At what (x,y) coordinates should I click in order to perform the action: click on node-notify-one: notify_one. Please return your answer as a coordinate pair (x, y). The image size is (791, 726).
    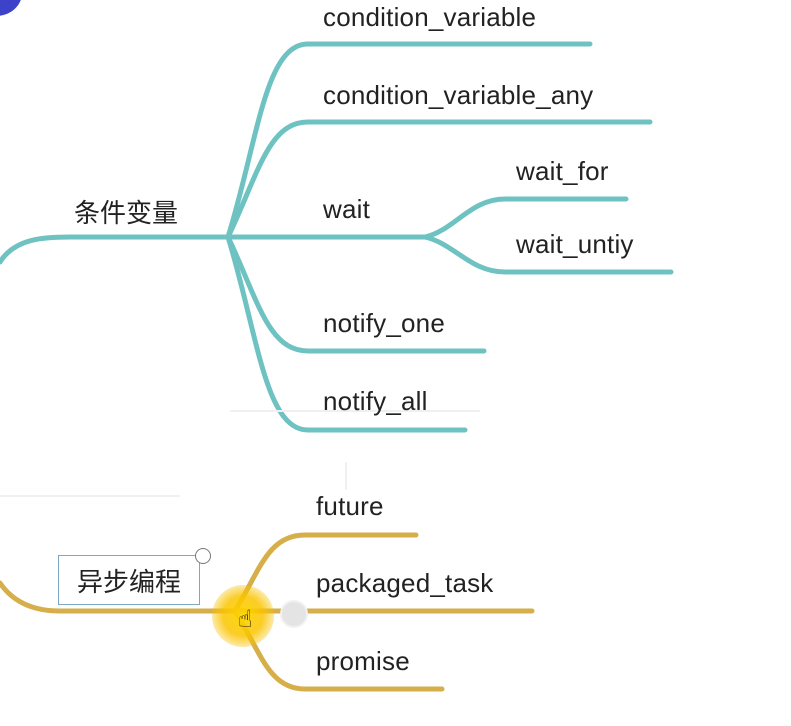
    Looking at the image, I should click on (384, 323).